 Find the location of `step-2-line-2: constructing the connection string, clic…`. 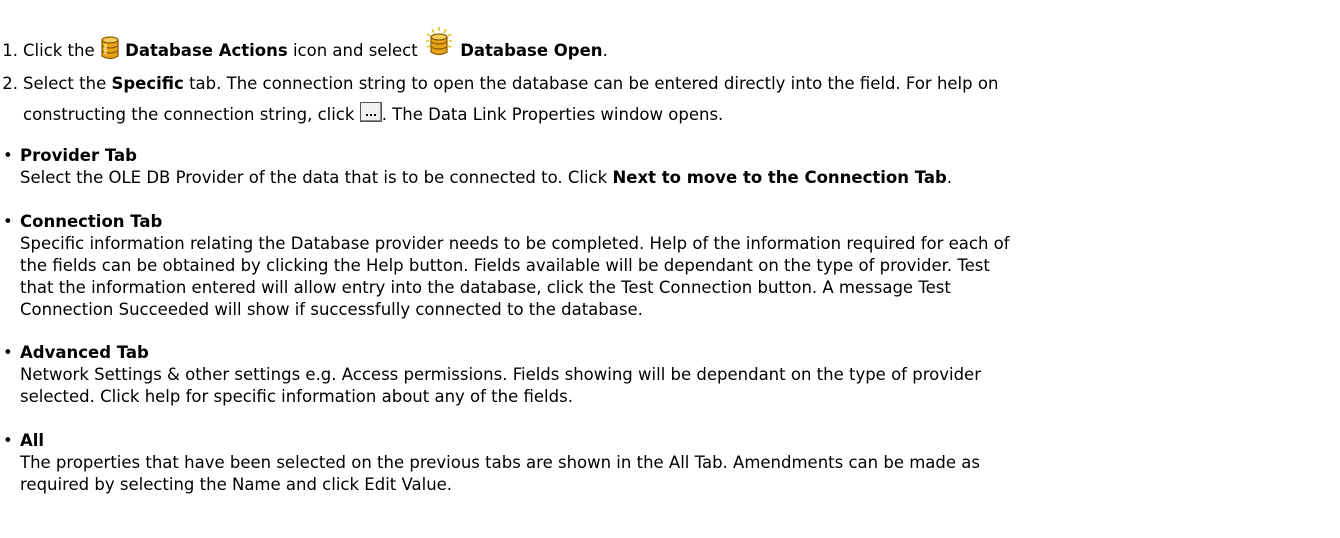

step-2-line-2: constructing the connection string, clic… is located at coordinates (373, 115).